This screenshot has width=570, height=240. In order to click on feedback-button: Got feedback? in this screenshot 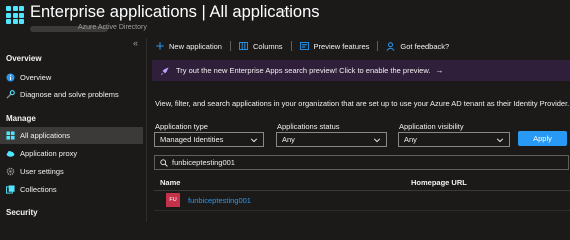, I will do `click(417, 46)`.